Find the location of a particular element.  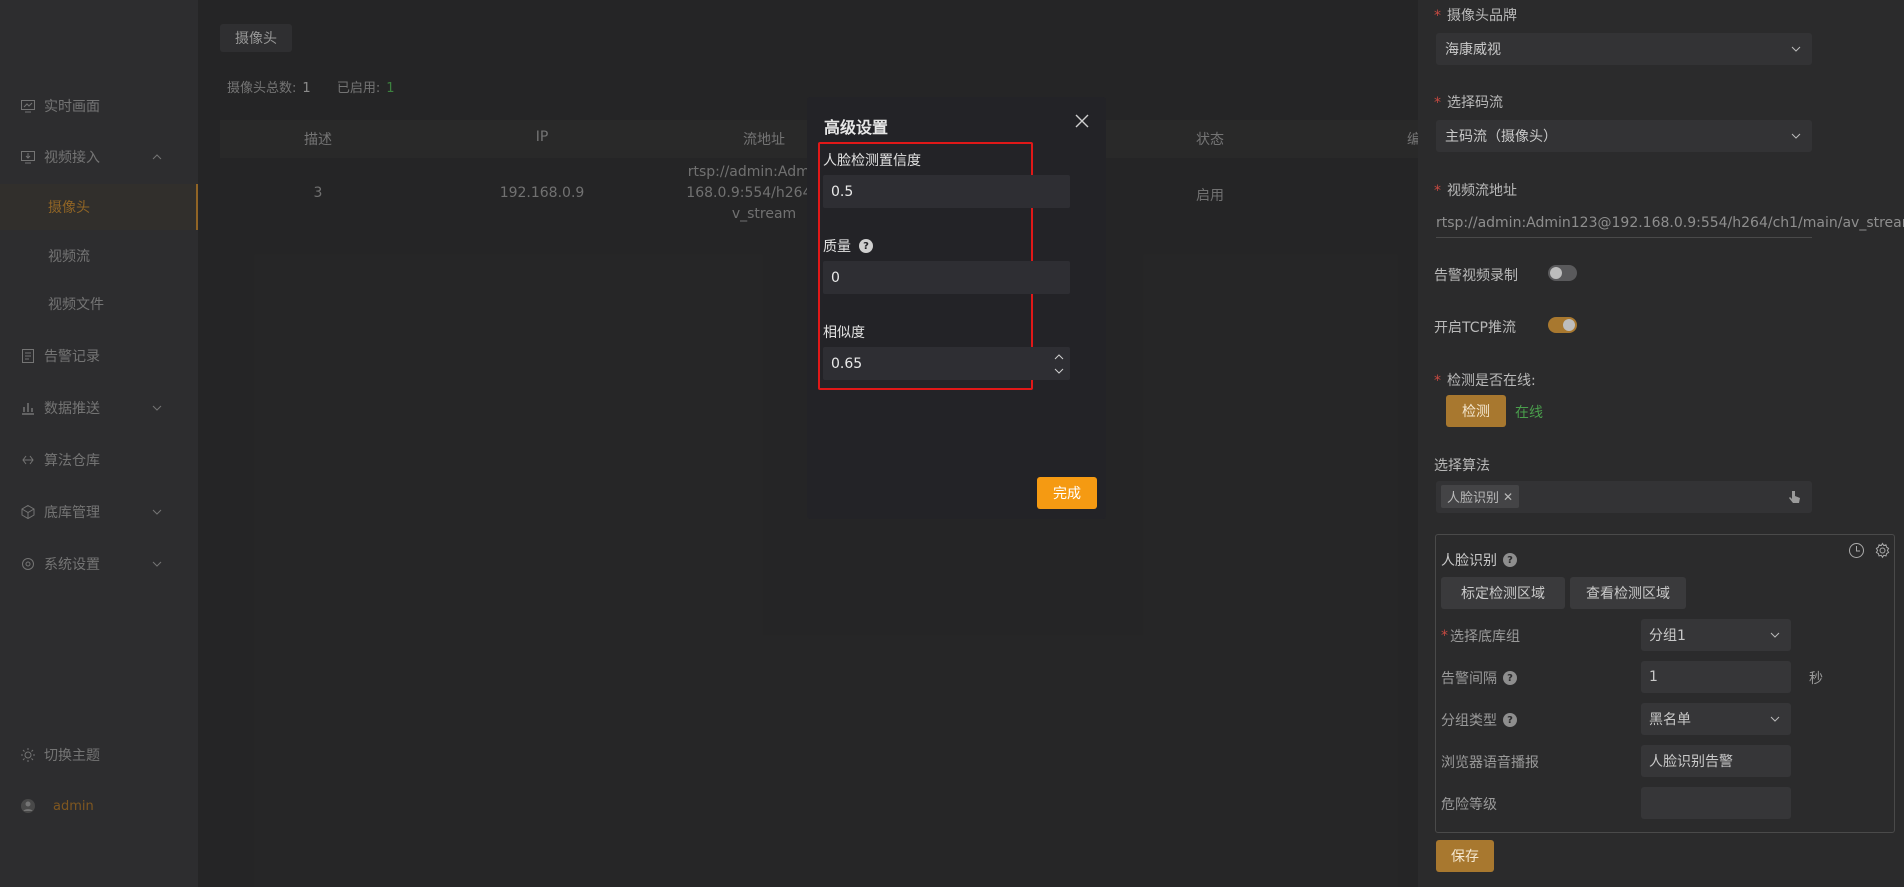

interval-unit: 秒 is located at coordinates (1816, 679).